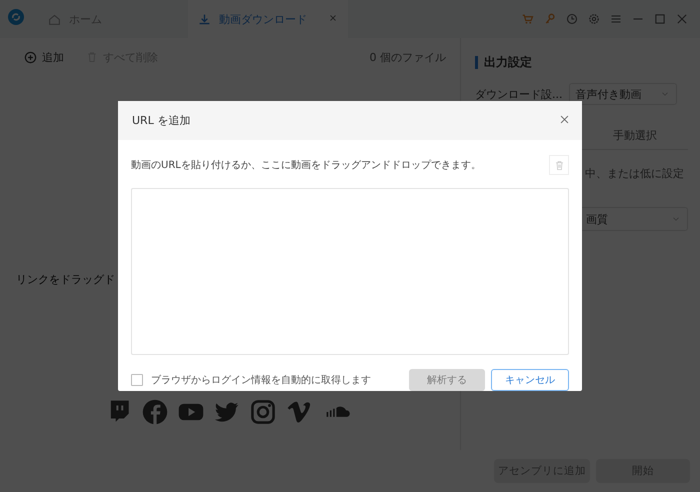 This screenshot has width=700, height=492. What do you see at coordinates (137, 380) in the screenshot?
I see `checkbox` at bounding box center [137, 380].